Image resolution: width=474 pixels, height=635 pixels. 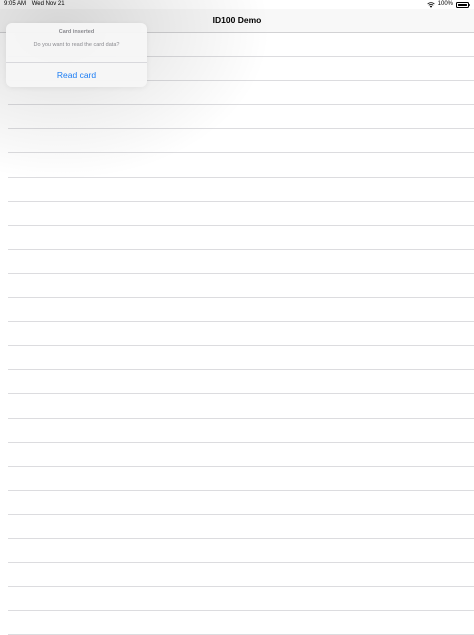 I want to click on status-left: 9:05 AM Wed Nov 21, so click(x=34, y=4).